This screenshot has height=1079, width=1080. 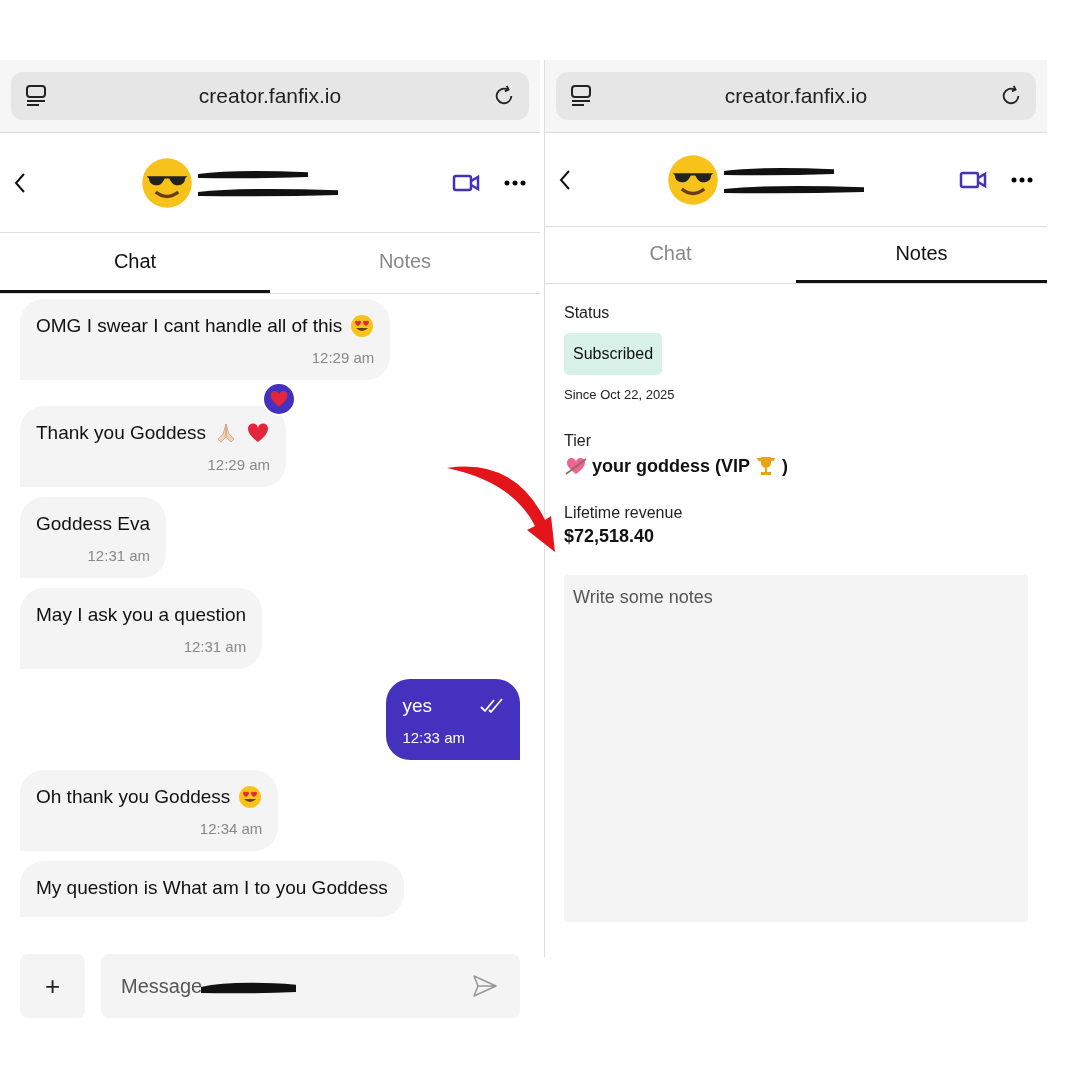 I want to click on revenue-label: Lifetime revenue, so click(x=624, y=513).